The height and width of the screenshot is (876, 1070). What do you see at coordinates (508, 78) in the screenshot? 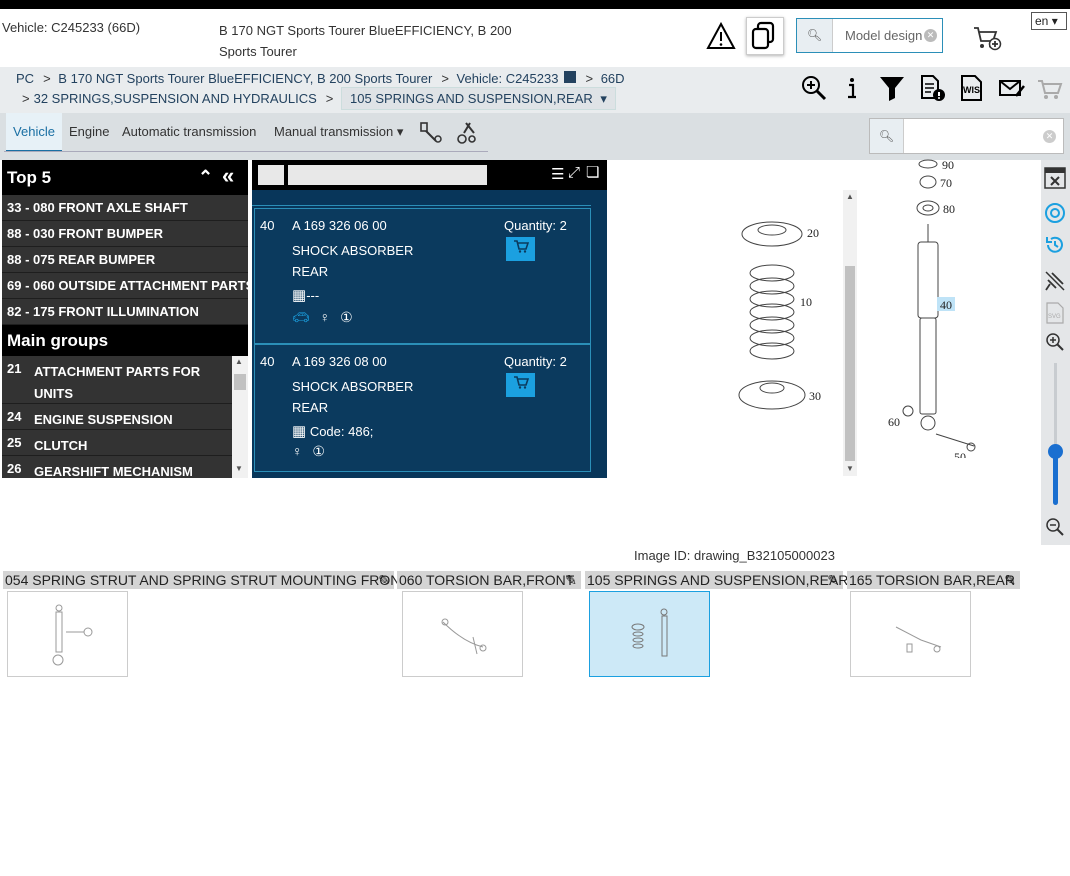
I see `breadcrumb-vehicle: Vehicle: C245233` at bounding box center [508, 78].